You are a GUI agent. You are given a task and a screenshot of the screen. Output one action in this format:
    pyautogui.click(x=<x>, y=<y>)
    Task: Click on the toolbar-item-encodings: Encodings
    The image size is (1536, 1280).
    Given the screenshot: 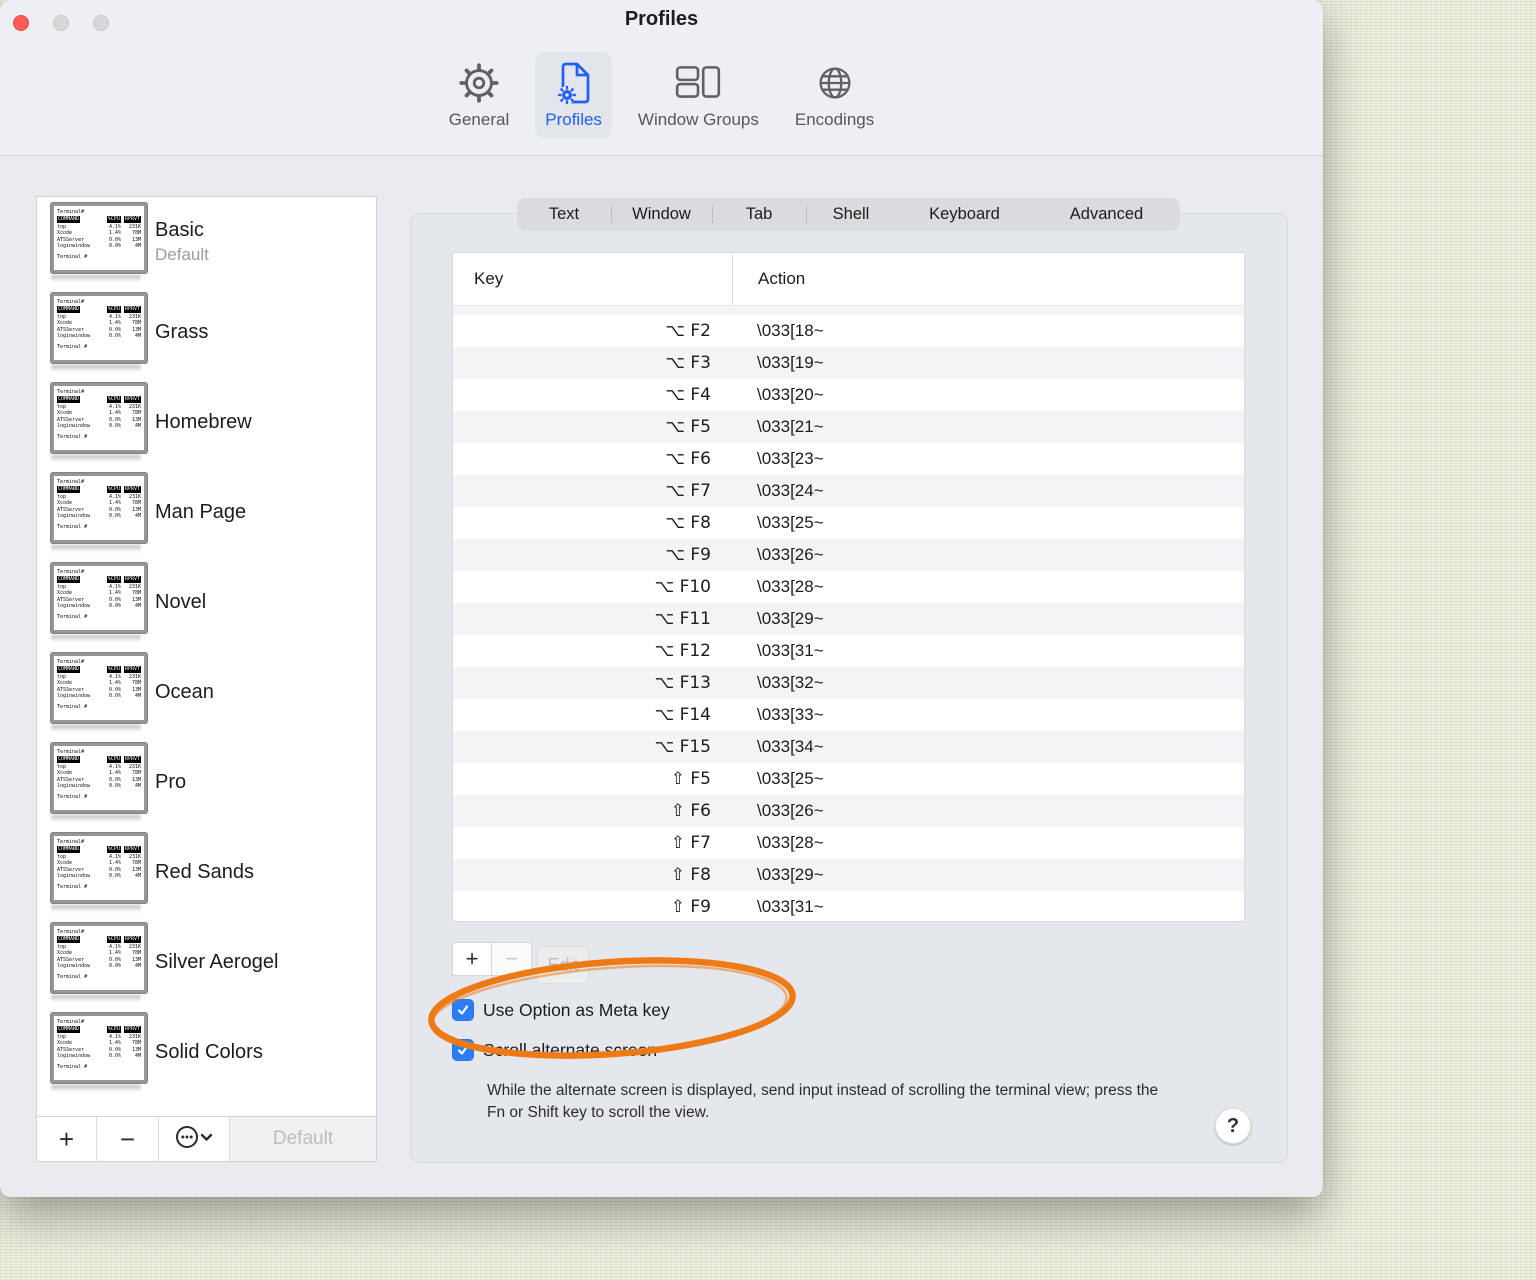 What is the action you would take?
    pyautogui.click(x=834, y=95)
    